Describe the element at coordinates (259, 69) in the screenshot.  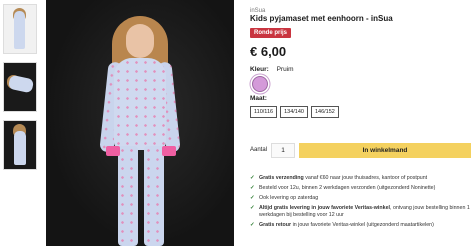
I see `color-label: Kleur:` at that location.